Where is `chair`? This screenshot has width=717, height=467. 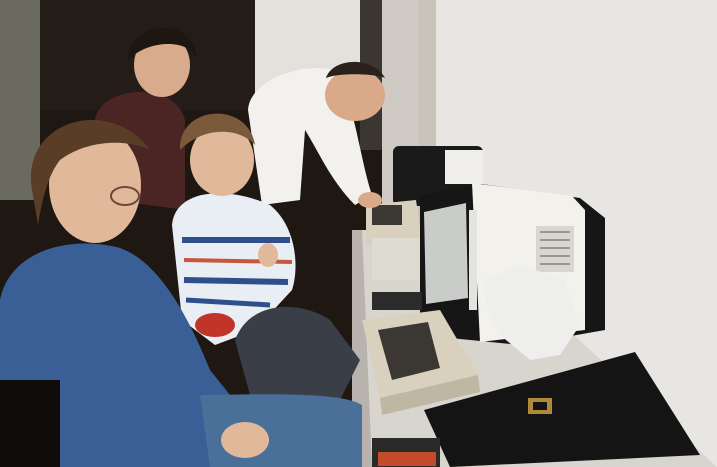 chair is located at coordinates (30, 423).